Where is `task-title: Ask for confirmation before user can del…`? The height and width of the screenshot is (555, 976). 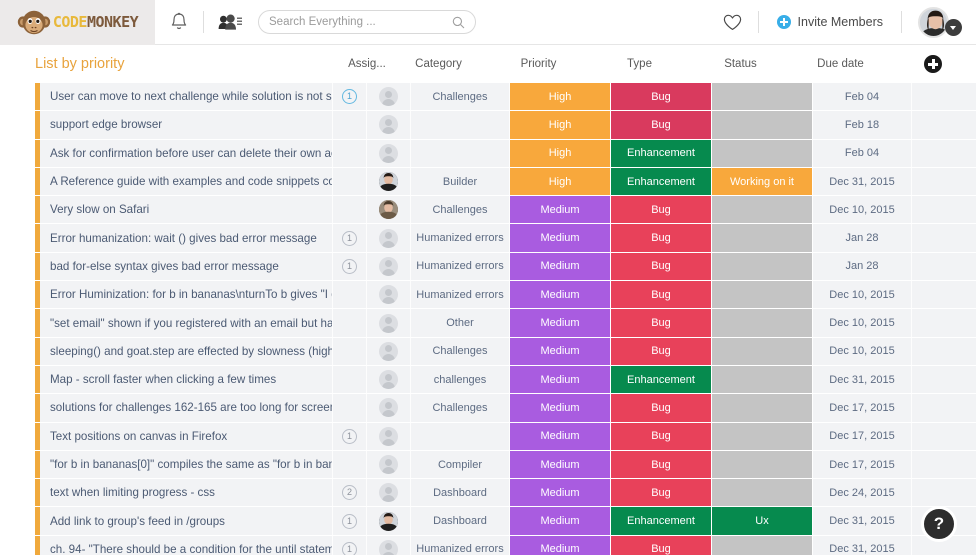
task-title: Ask for confirmation before user can del… is located at coordinates (186, 153).